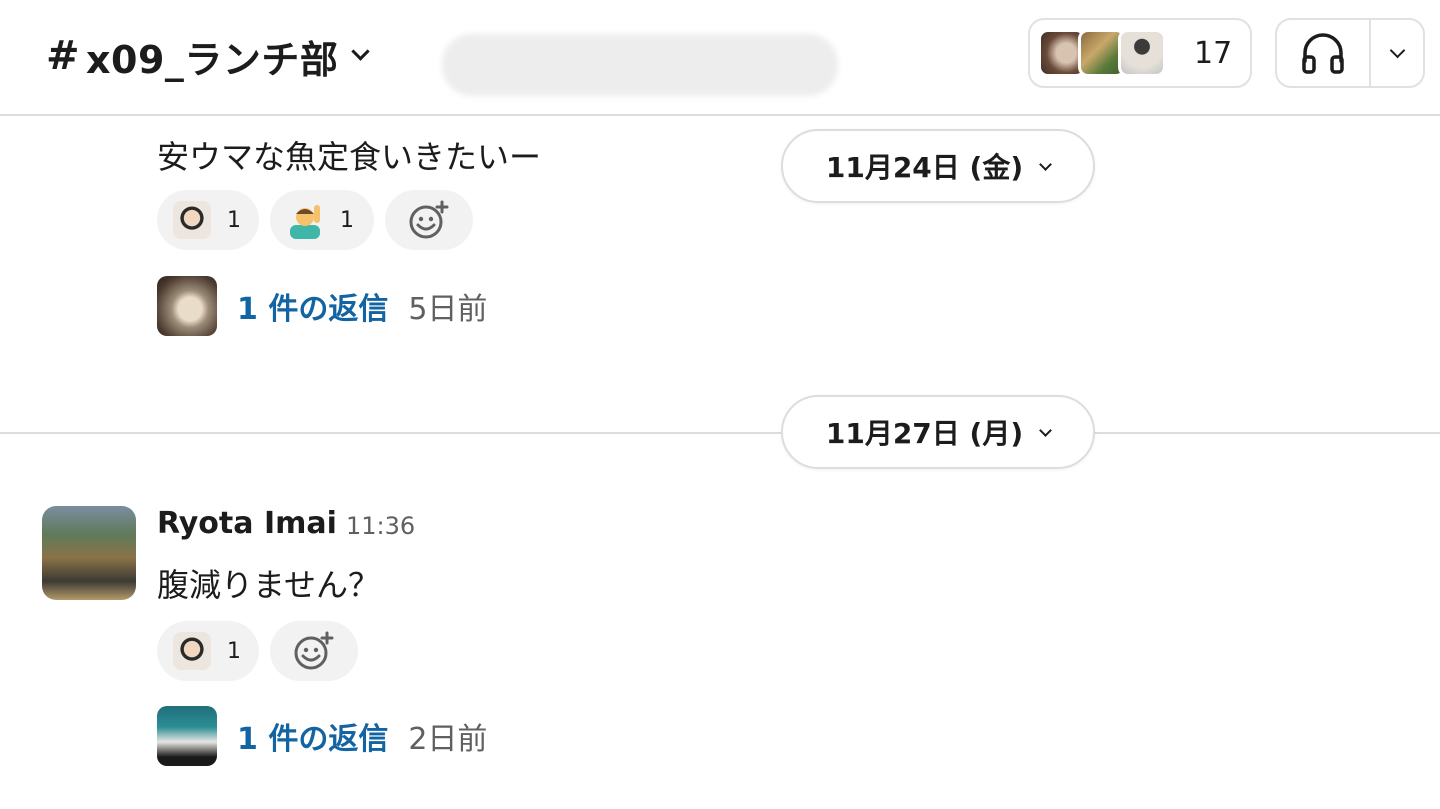 The height and width of the screenshot is (809, 1440). What do you see at coordinates (380, 526) in the screenshot?
I see `message-timestamp: 11:36` at bounding box center [380, 526].